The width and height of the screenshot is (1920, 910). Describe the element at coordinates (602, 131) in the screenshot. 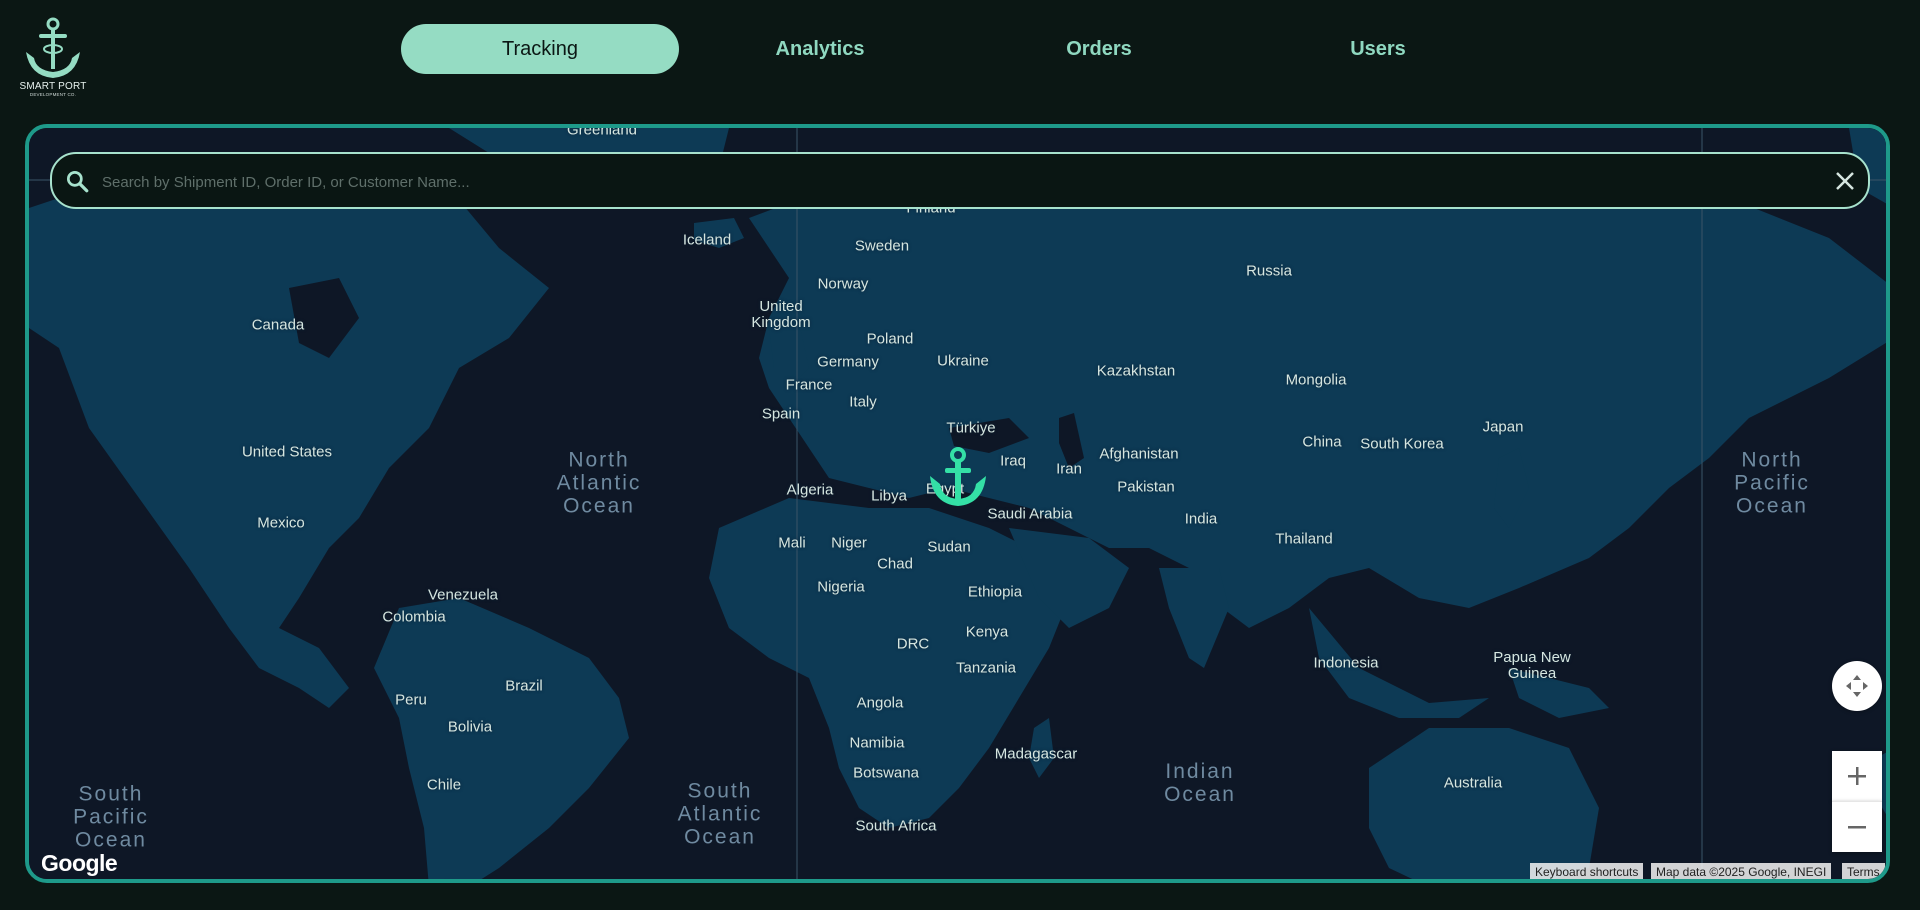

I see `country-label: Greenland` at that location.